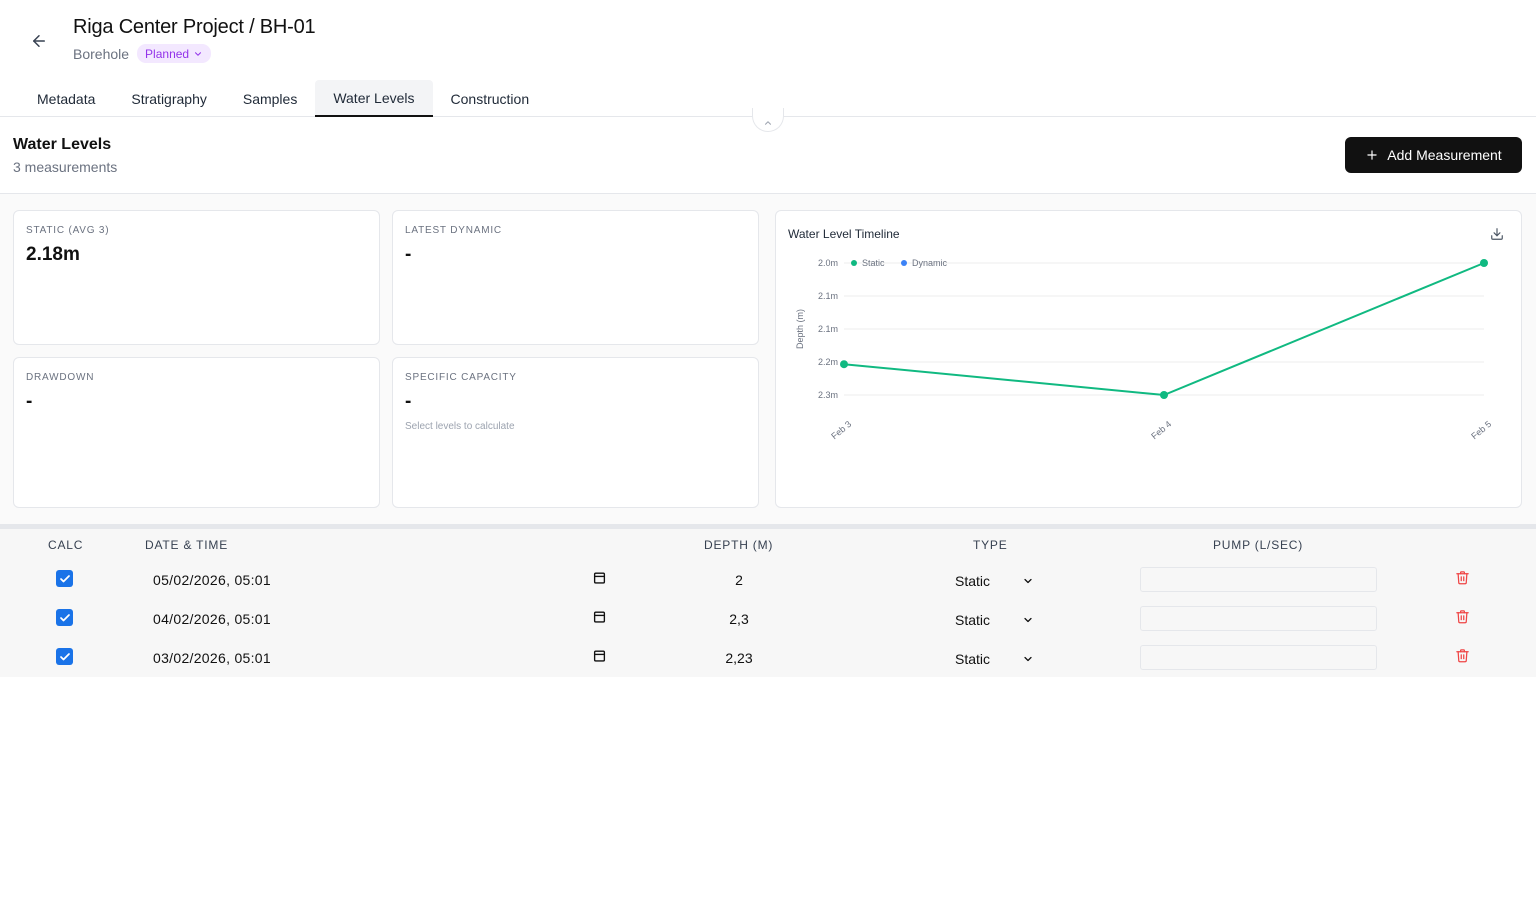  I want to click on page-title: Riga Center Project / BH-01, so click(194, 27).